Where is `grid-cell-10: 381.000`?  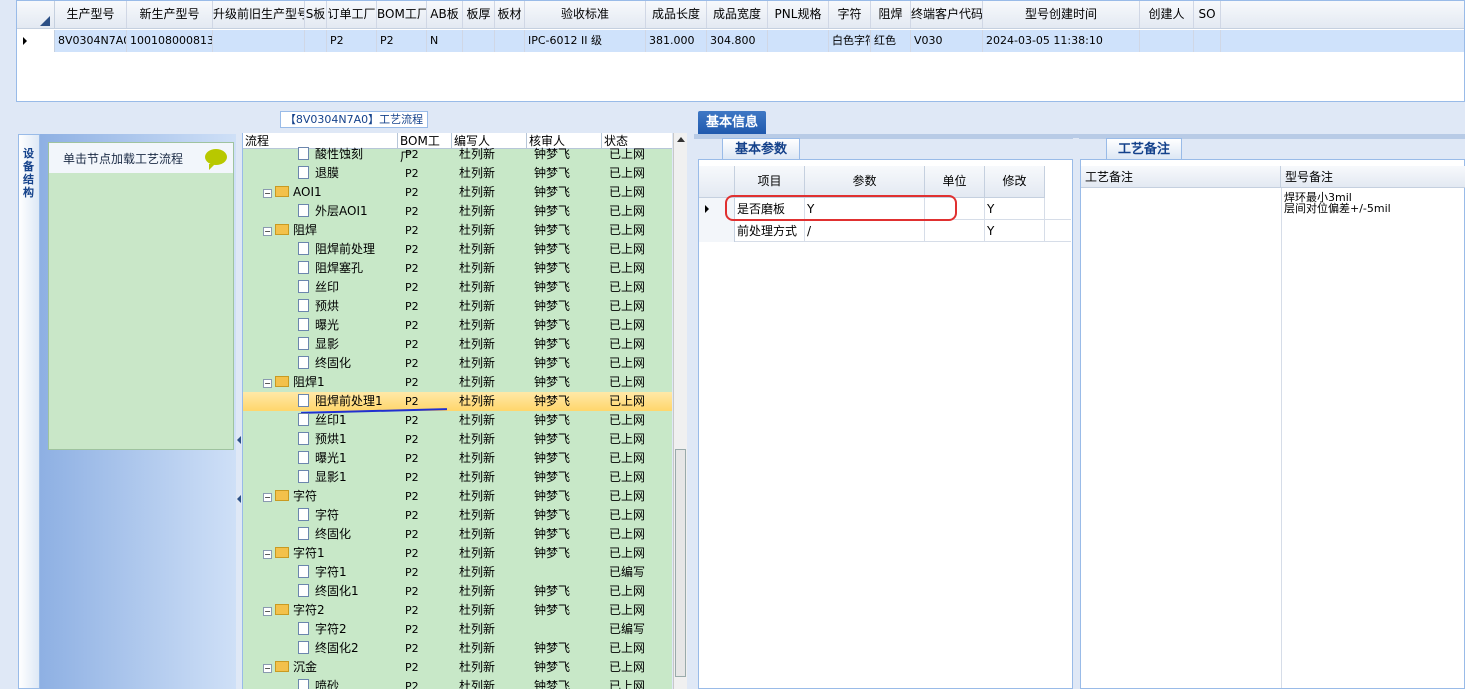
grid-cell-10: 381.000 is located at coordinates (676, 41).